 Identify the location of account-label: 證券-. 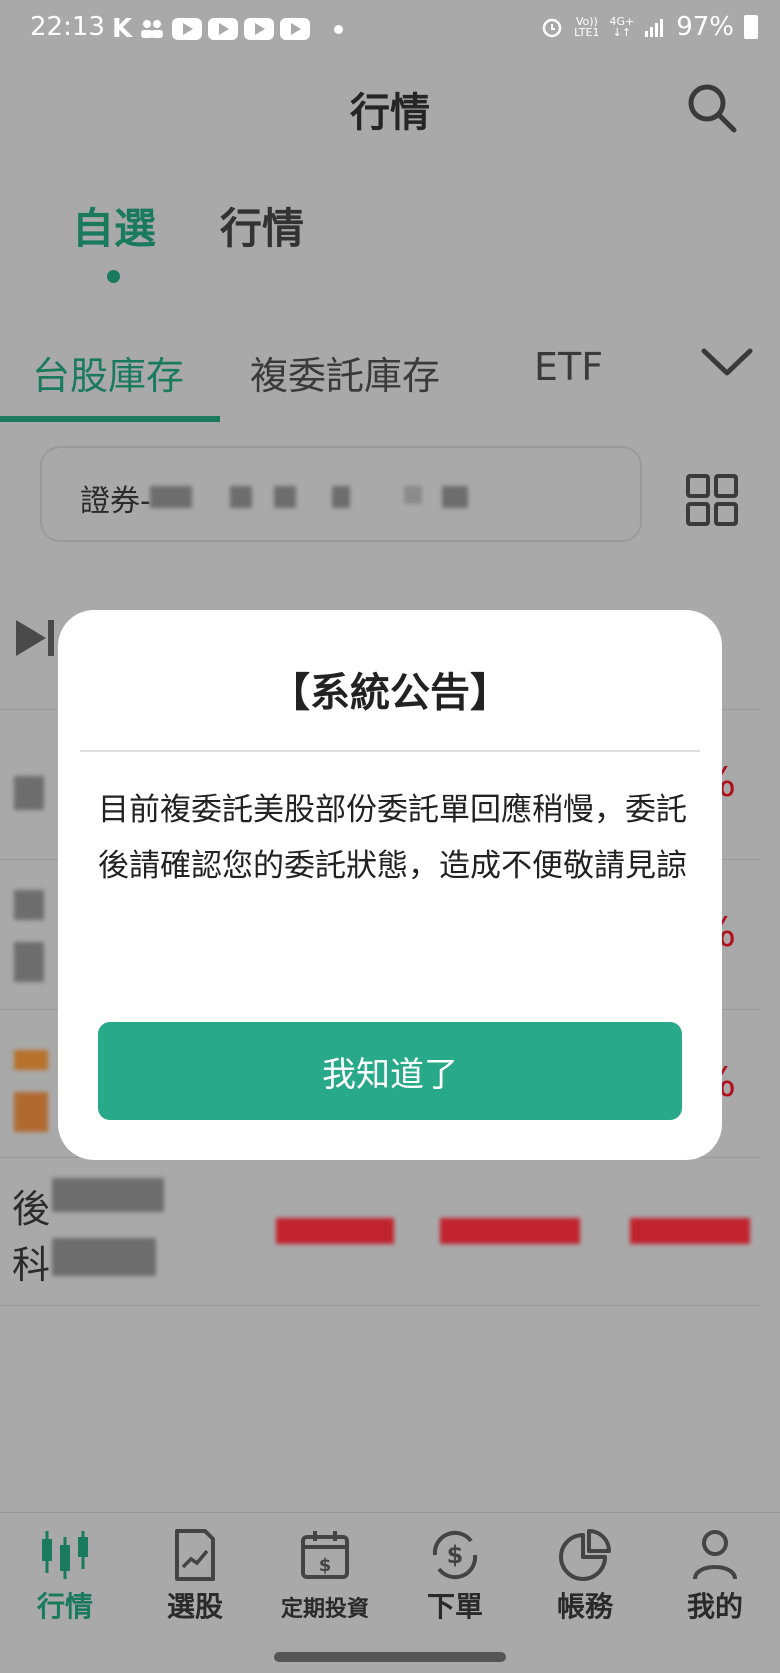
(115, 501).